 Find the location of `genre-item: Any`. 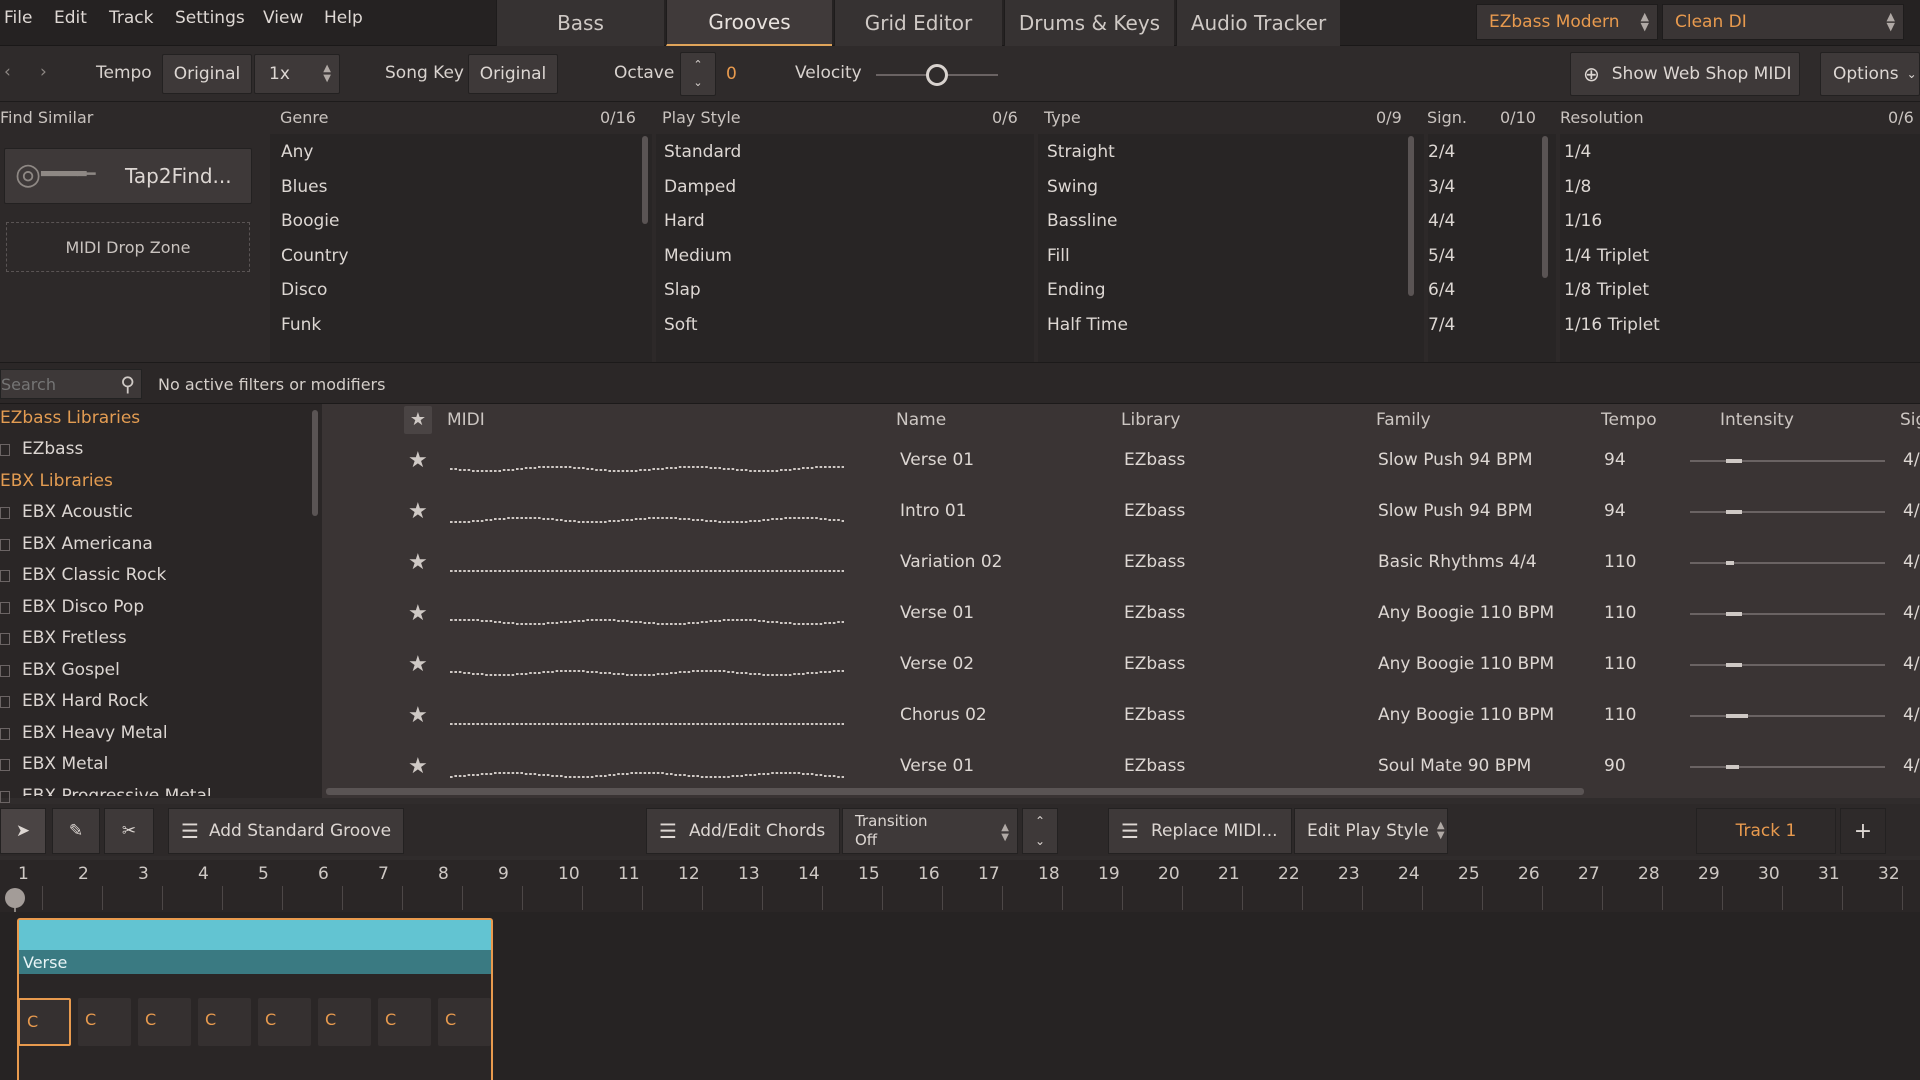

genre-item: Any is located at coordinates (297, 154).